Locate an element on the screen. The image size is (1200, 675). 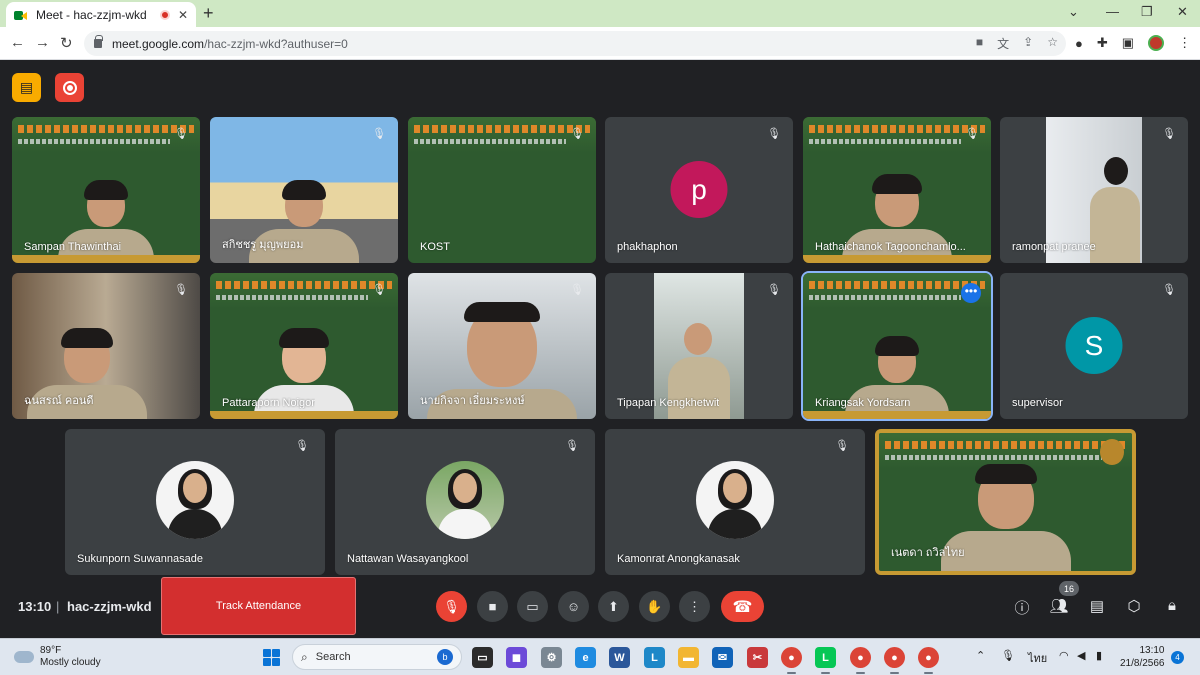
edge-icon: e is located at coordinates (585, 657).